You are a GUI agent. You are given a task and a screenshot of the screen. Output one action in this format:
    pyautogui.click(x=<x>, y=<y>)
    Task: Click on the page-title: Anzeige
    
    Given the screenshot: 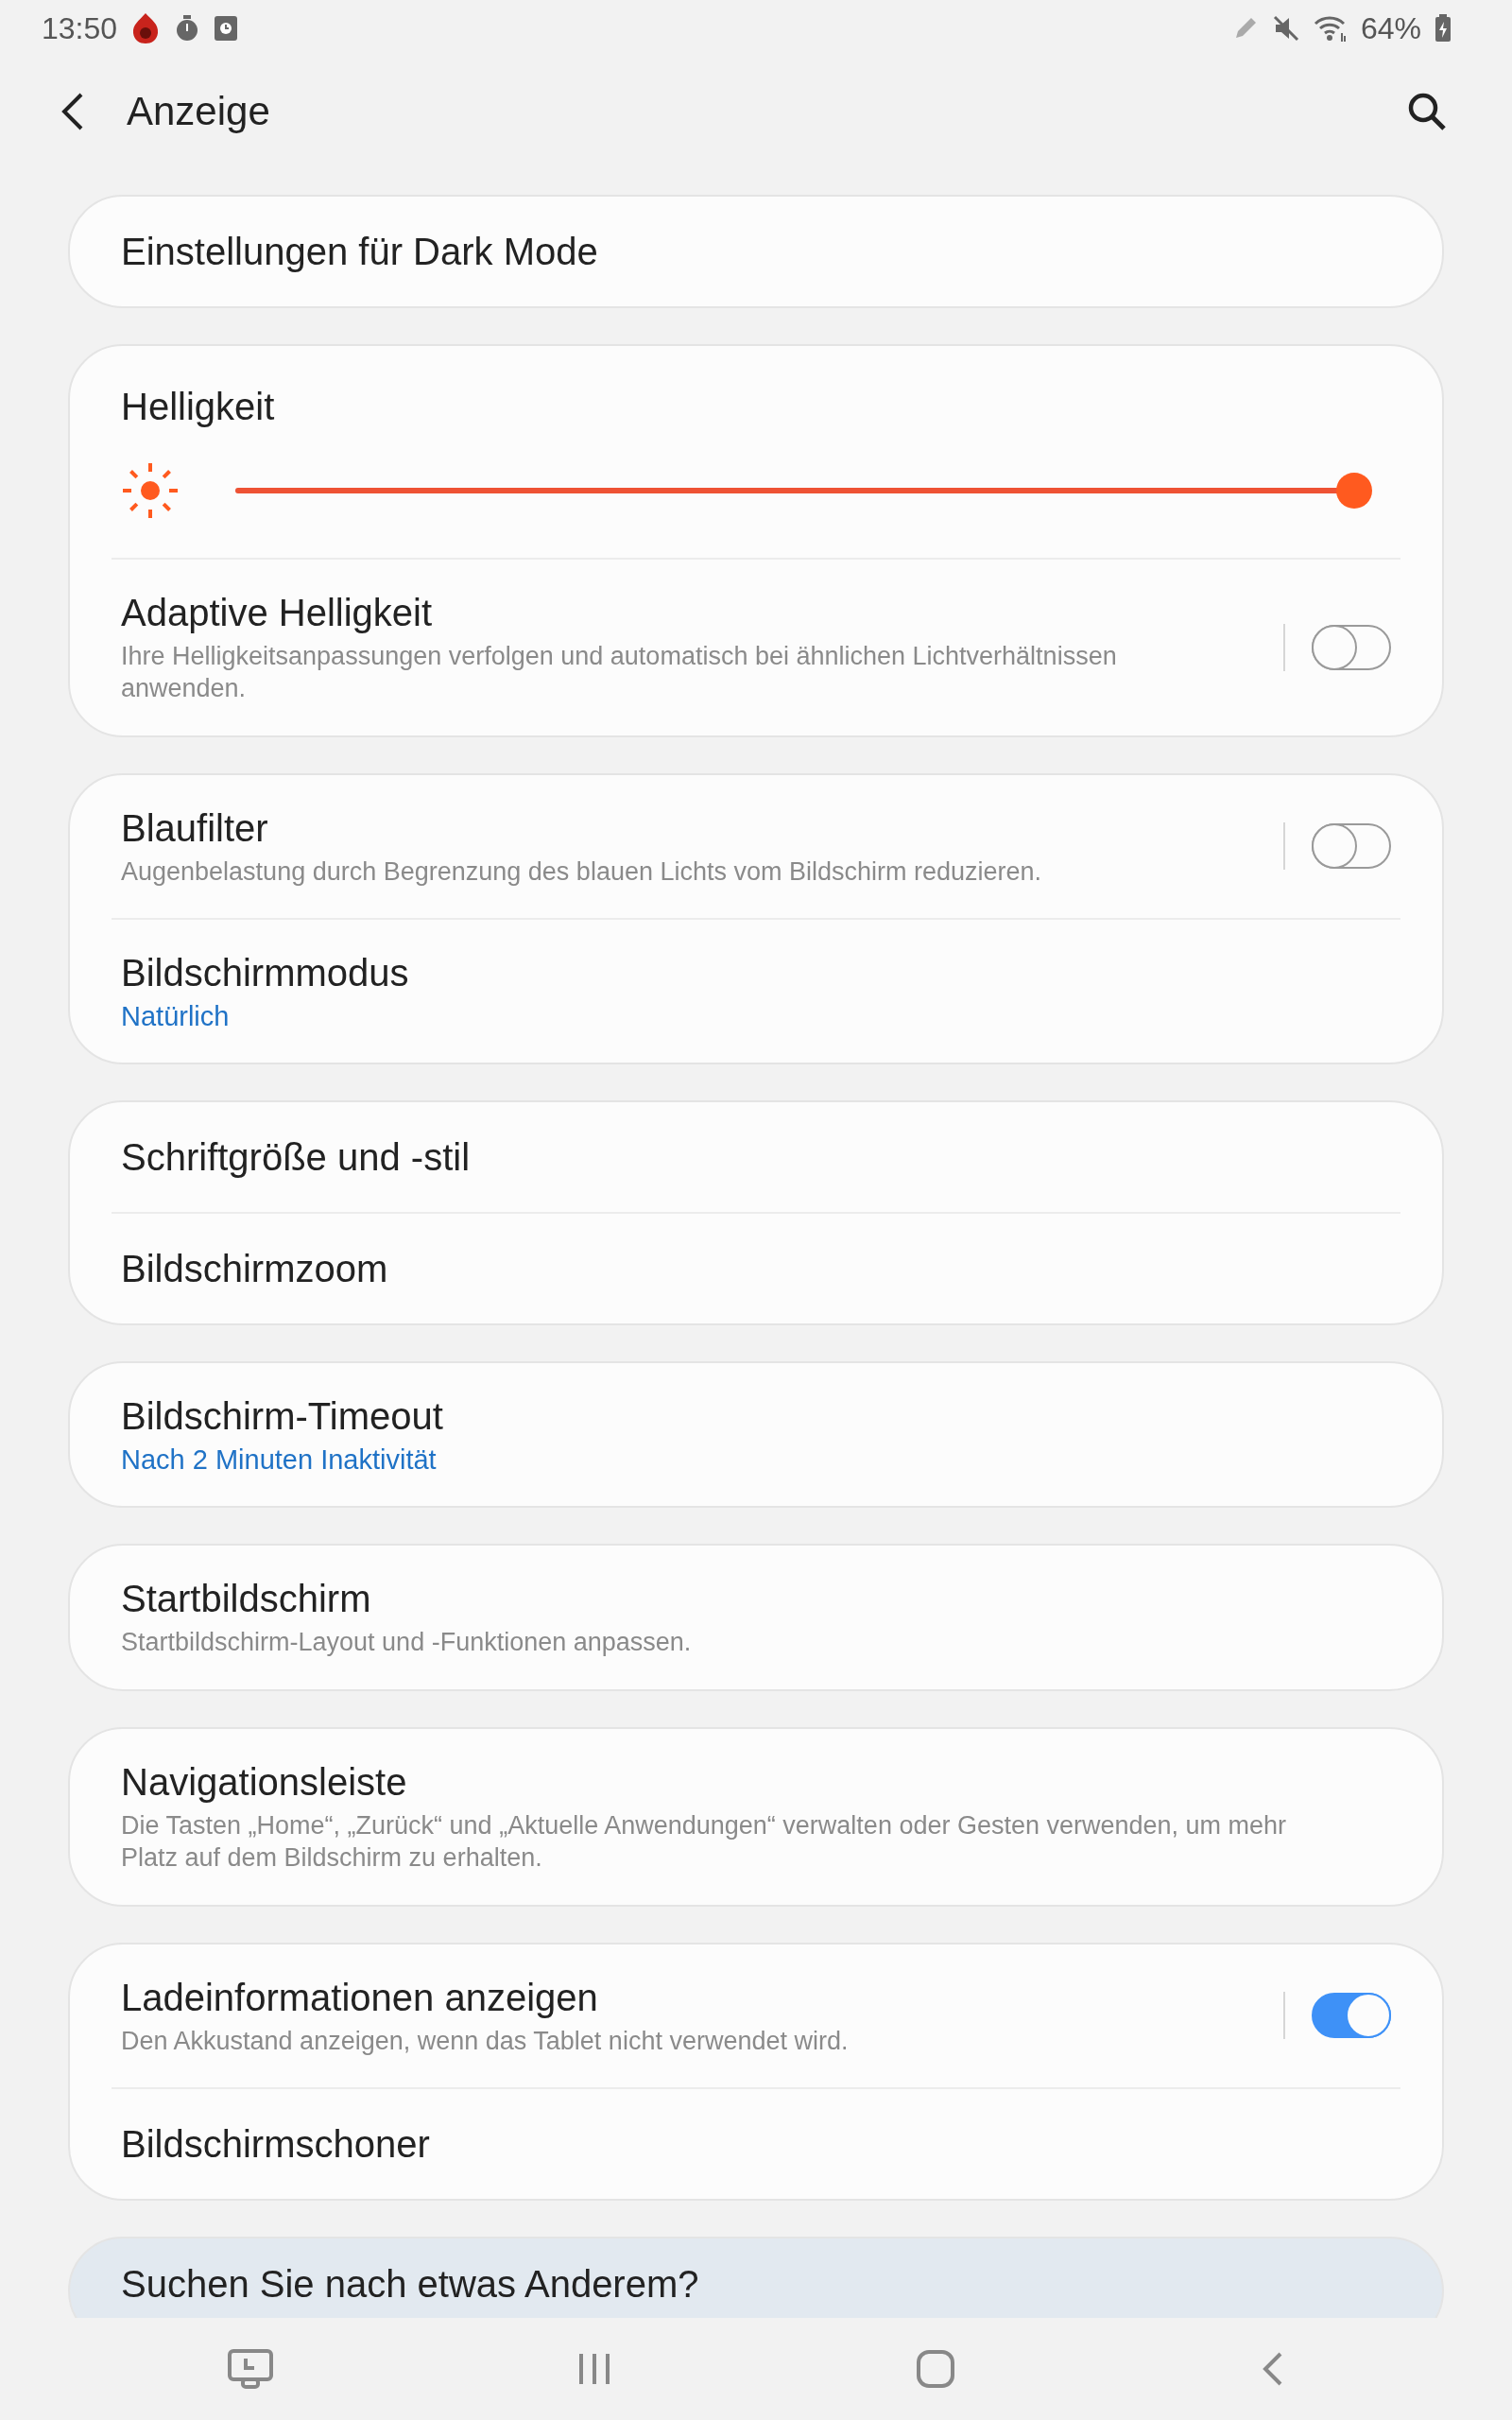 What is the action you would take?
    pyautogui.click(x=199, y=111)
    